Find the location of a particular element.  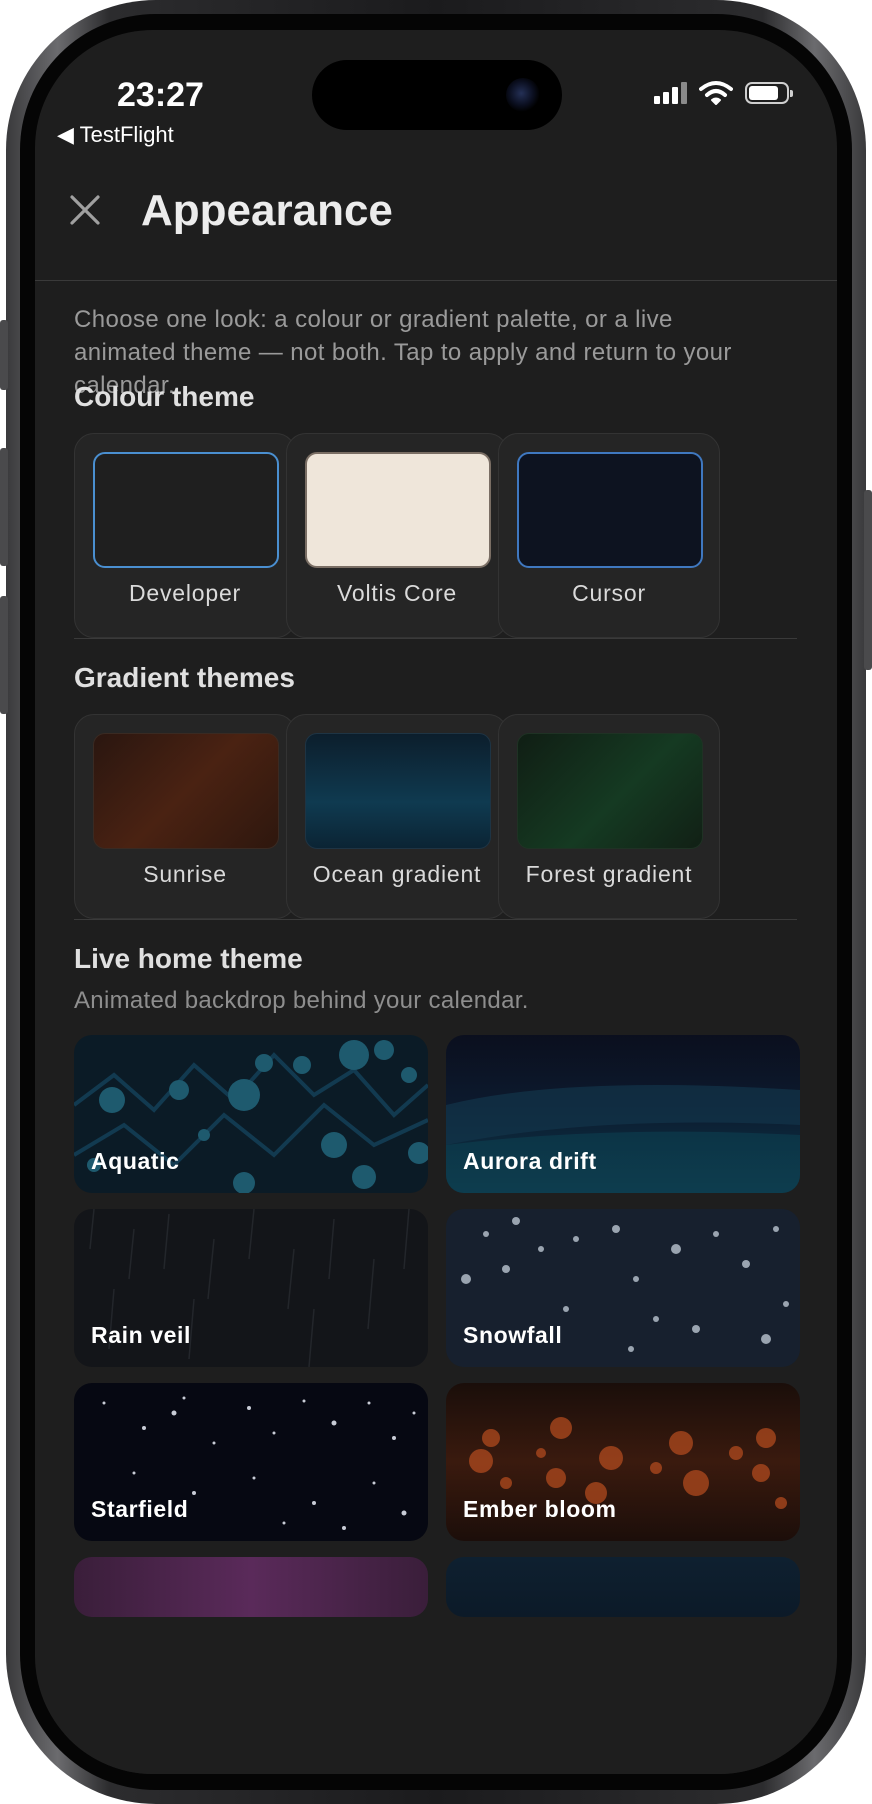

live-theme-snowfall: Snowfall is located at coordinates (623, 1288).